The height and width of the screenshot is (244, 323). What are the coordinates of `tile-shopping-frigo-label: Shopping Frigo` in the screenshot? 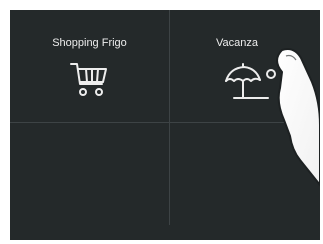 It's located at (89, 43).